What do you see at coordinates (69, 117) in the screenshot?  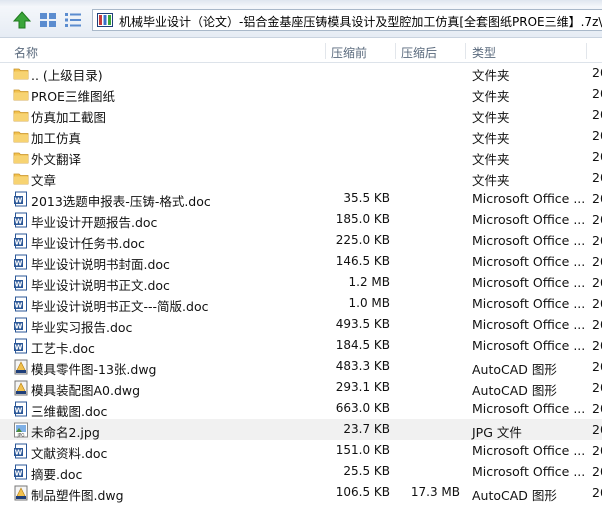 I see `file-name: 仿真加工截图` at bounding box center [69, 117].